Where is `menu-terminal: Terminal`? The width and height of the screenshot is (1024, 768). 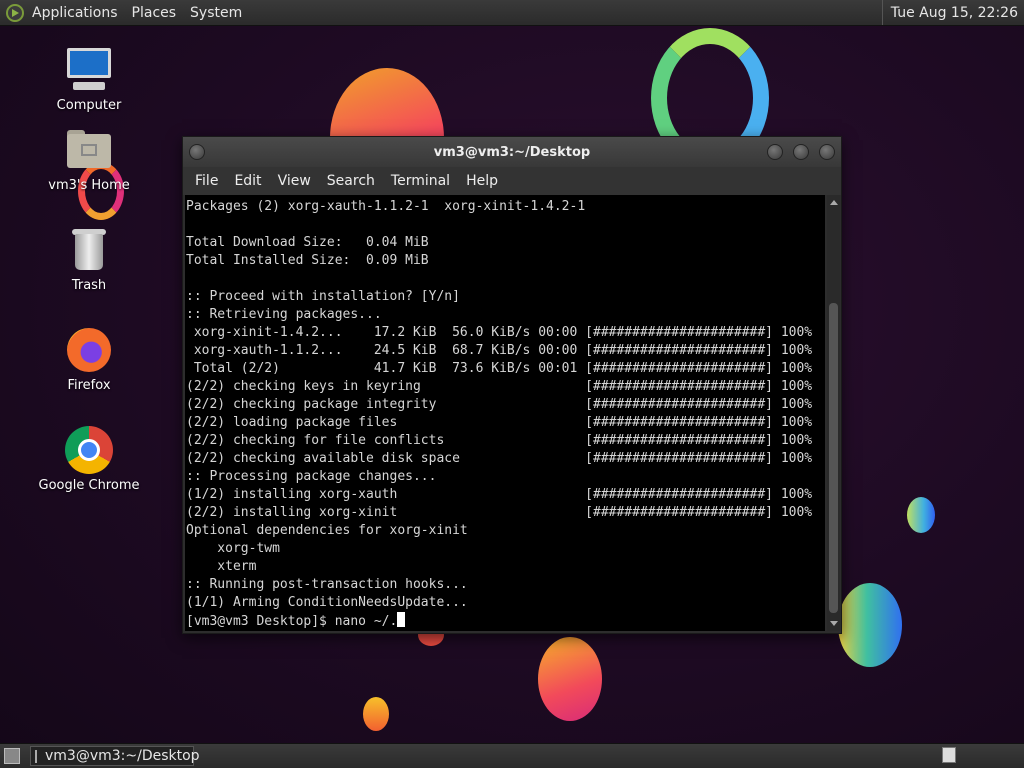 menu-terminal: Terminal is located at coordinates (420, 181).